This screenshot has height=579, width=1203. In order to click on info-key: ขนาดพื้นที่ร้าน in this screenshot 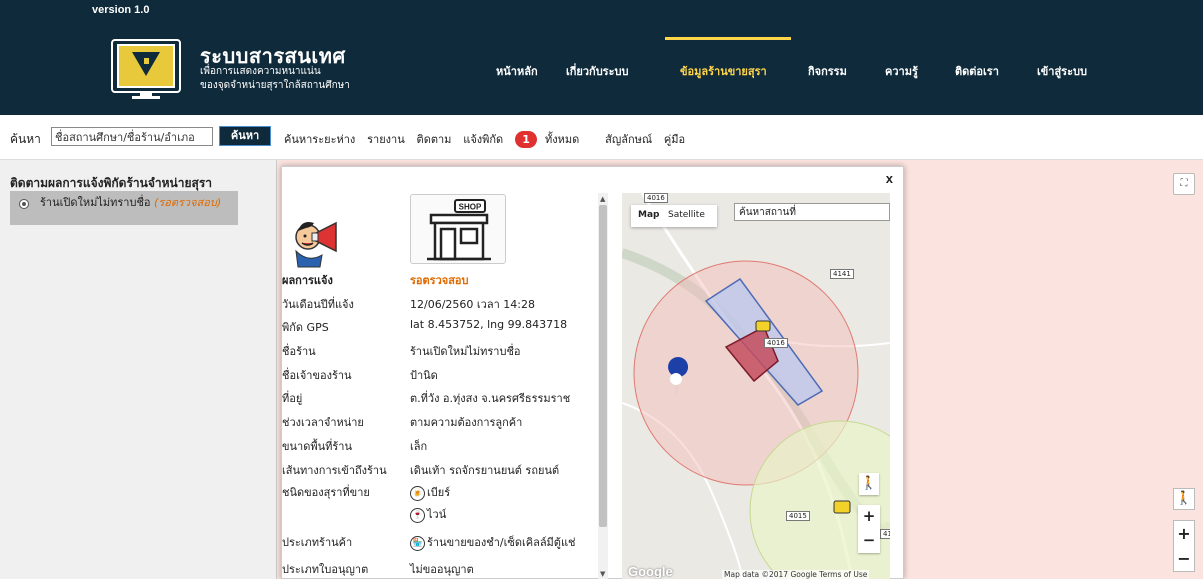, I will do `click(317, 446)`.